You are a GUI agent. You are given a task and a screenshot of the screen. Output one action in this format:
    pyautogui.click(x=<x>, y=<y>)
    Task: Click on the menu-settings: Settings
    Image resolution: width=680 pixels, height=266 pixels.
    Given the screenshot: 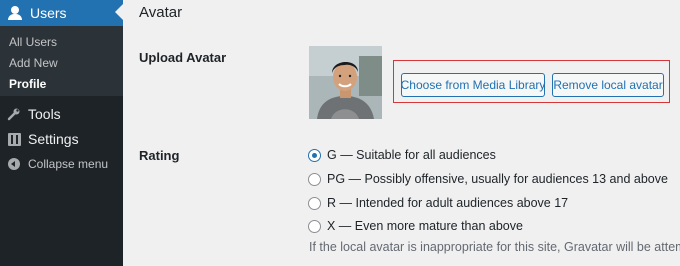 What is the action you would take?
    pyautogui.click(x=61, y=139)
    